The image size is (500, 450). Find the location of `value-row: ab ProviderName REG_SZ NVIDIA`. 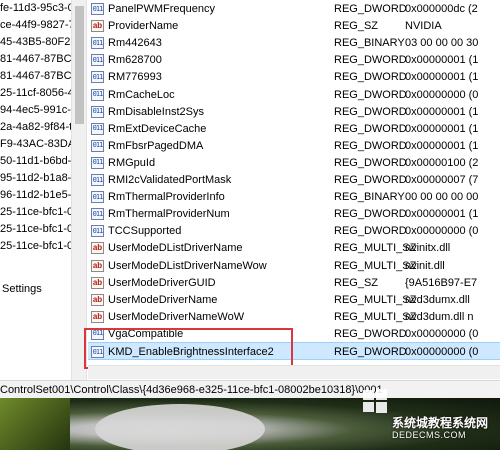

value-row: ab ProviderName REG_SZ NVIDIA is located at coordinates (294, 26).